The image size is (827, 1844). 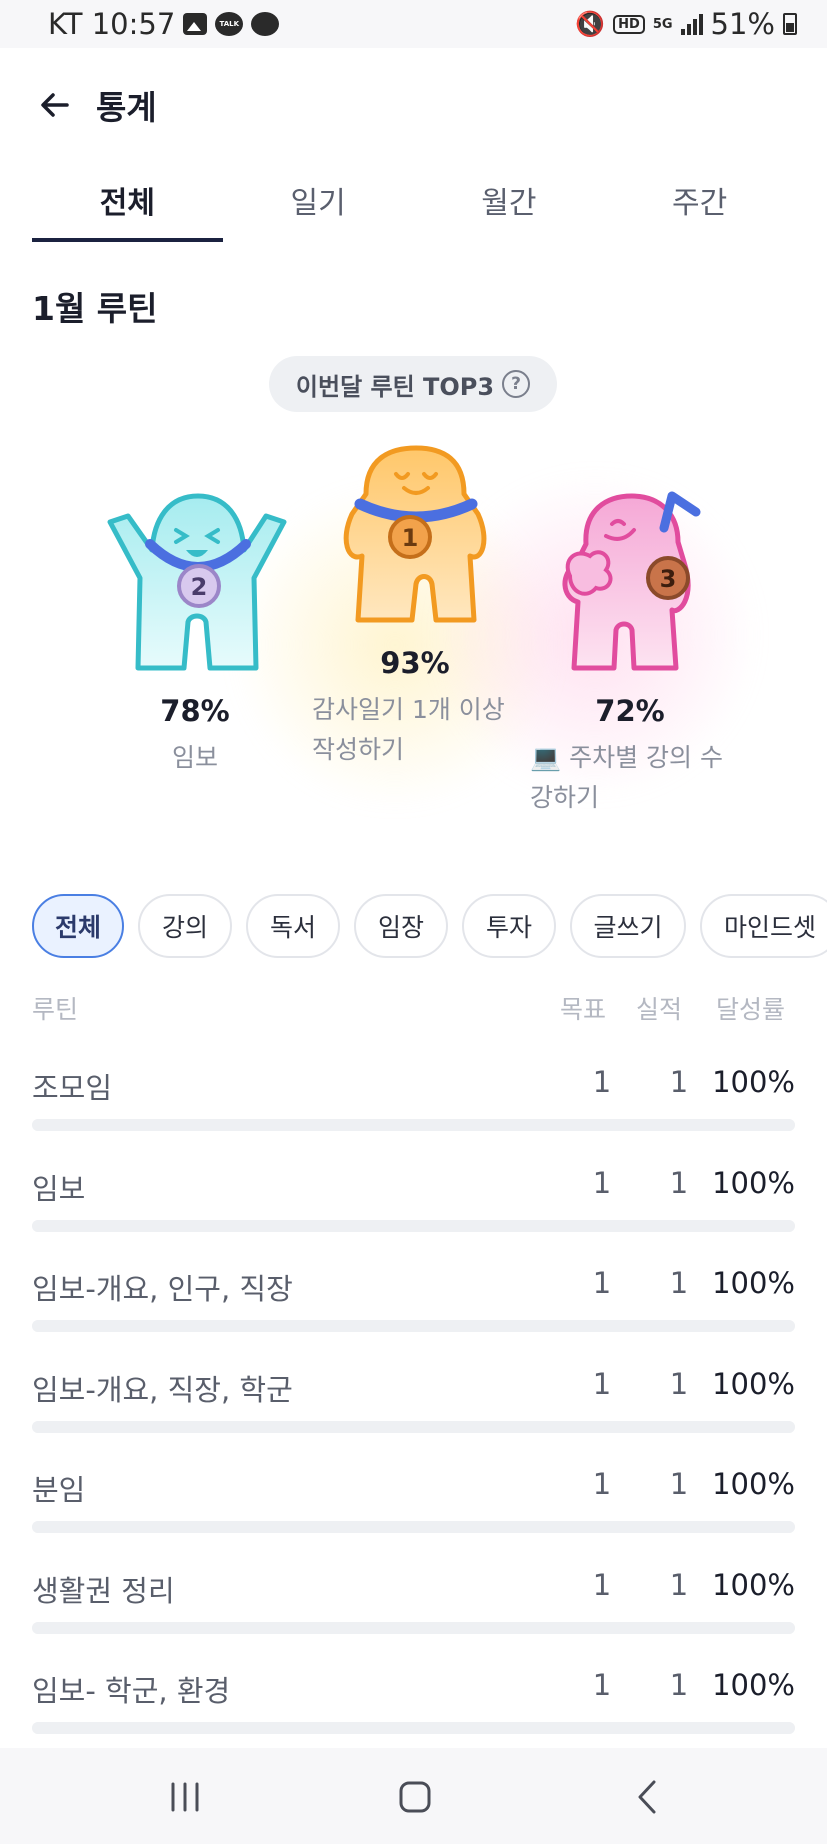 I want to click on rank-3-character-icon: 3, so click(x=631, y=581).